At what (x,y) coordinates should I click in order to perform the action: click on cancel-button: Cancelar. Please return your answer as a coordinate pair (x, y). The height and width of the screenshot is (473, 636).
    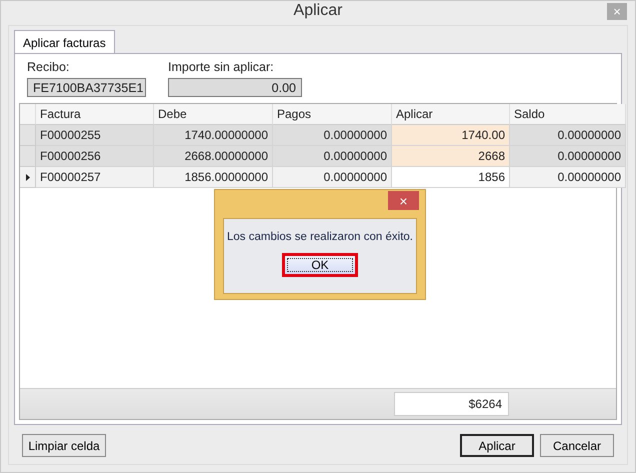
    Looking at the image, I should click on (577, 445).